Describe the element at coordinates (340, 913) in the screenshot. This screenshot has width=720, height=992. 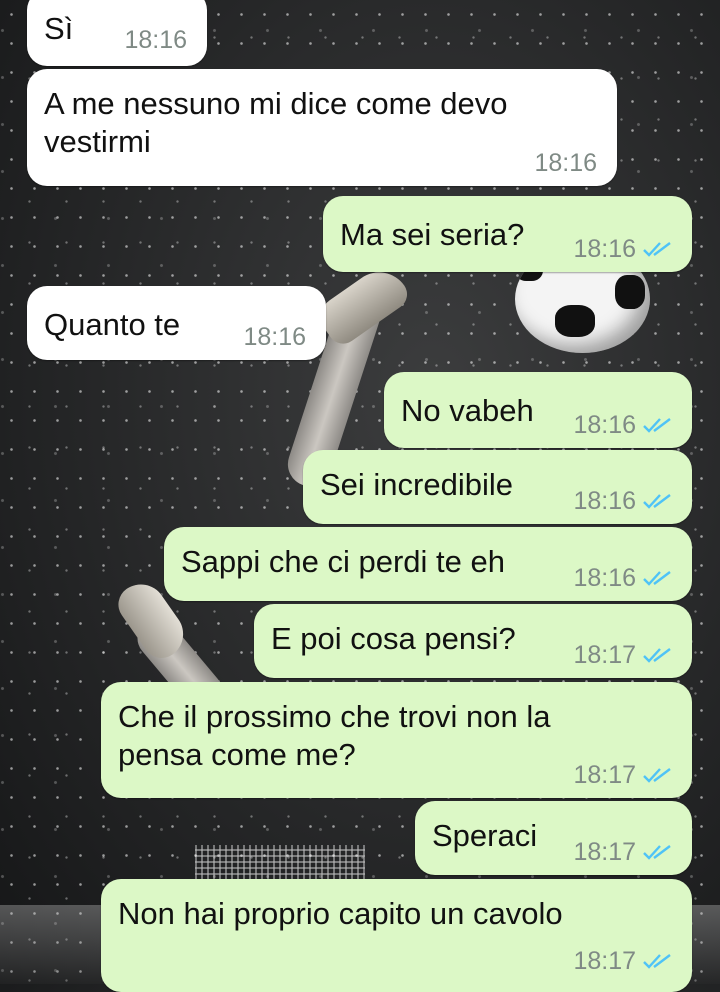
I see `message-text: Non hai proprio capito un cavolo` at that location.